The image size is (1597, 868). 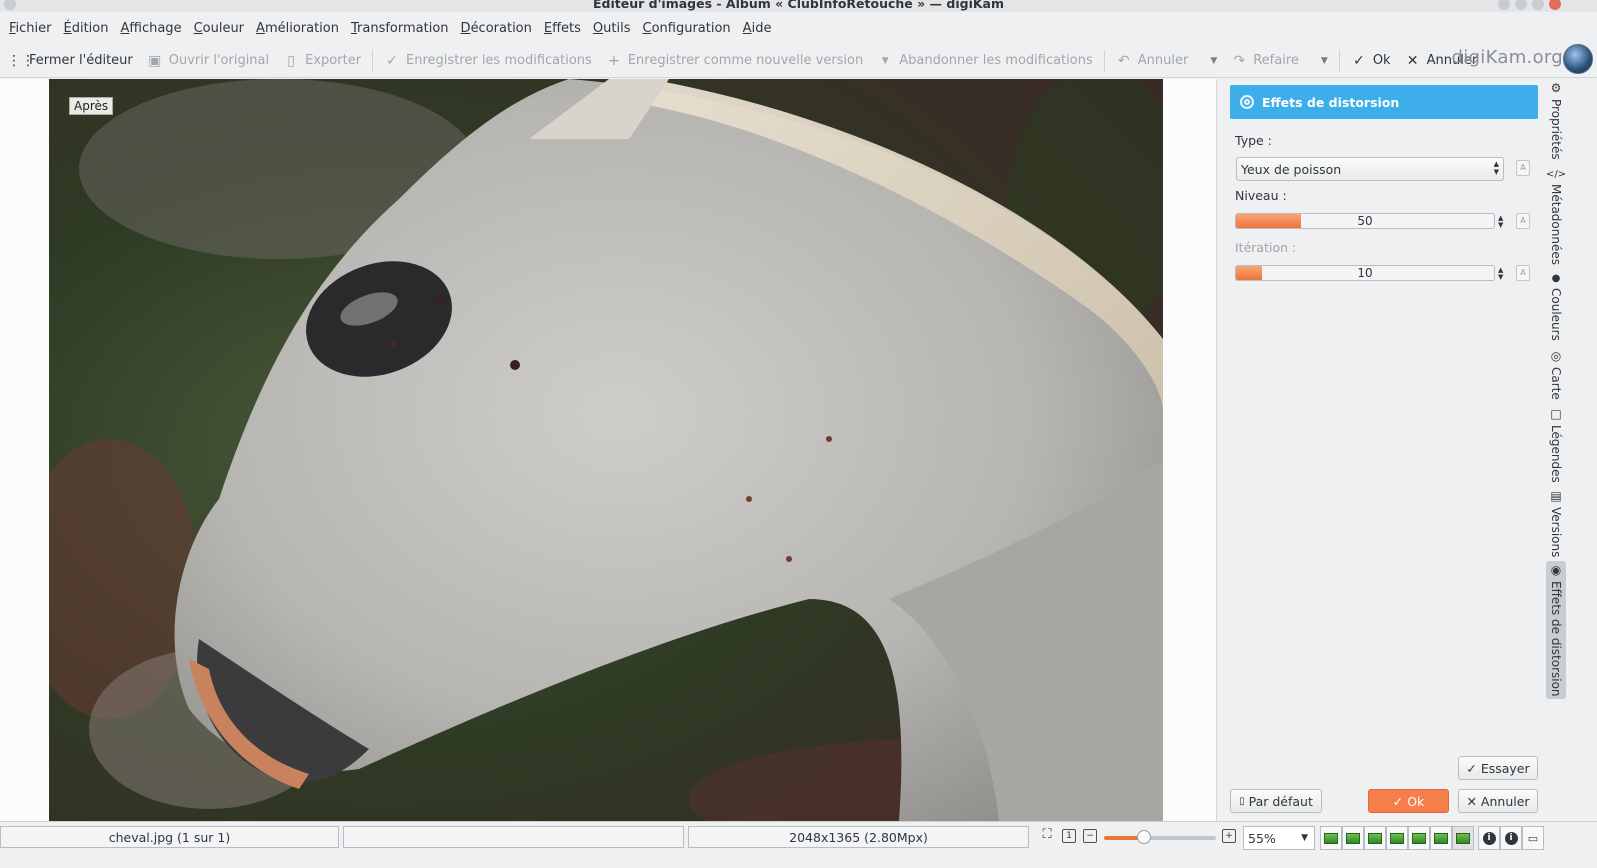 What do you see at coordinates (496, 28) in the screenshot?
I see `menu-decorate: Décoration` at bounding box center [496, 28].